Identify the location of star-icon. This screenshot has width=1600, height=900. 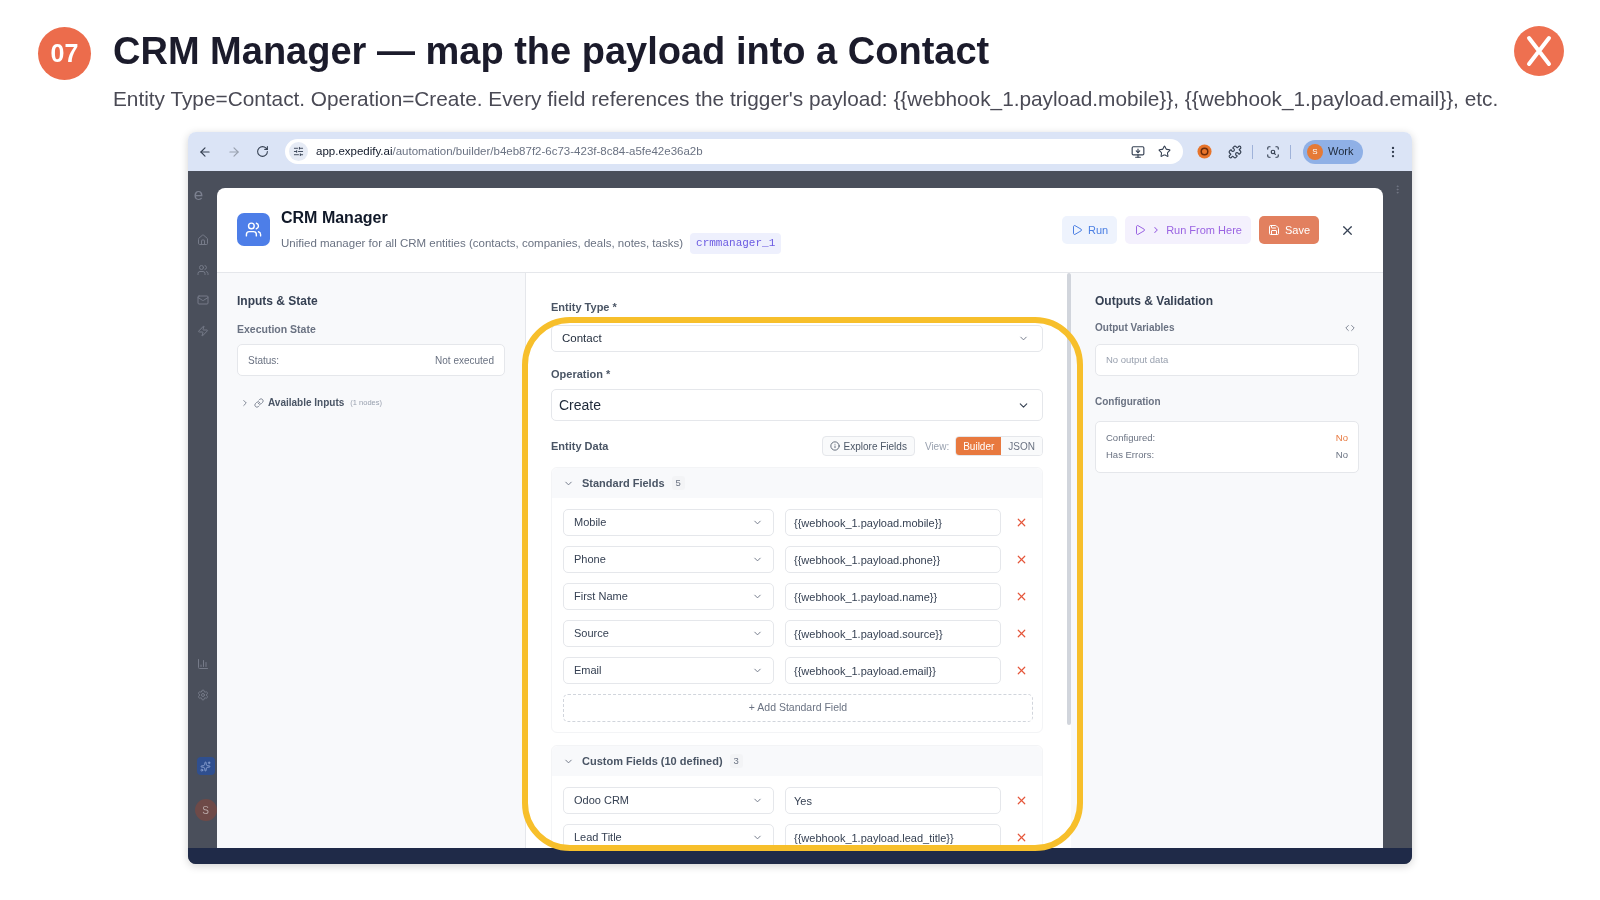
(1164, 151).